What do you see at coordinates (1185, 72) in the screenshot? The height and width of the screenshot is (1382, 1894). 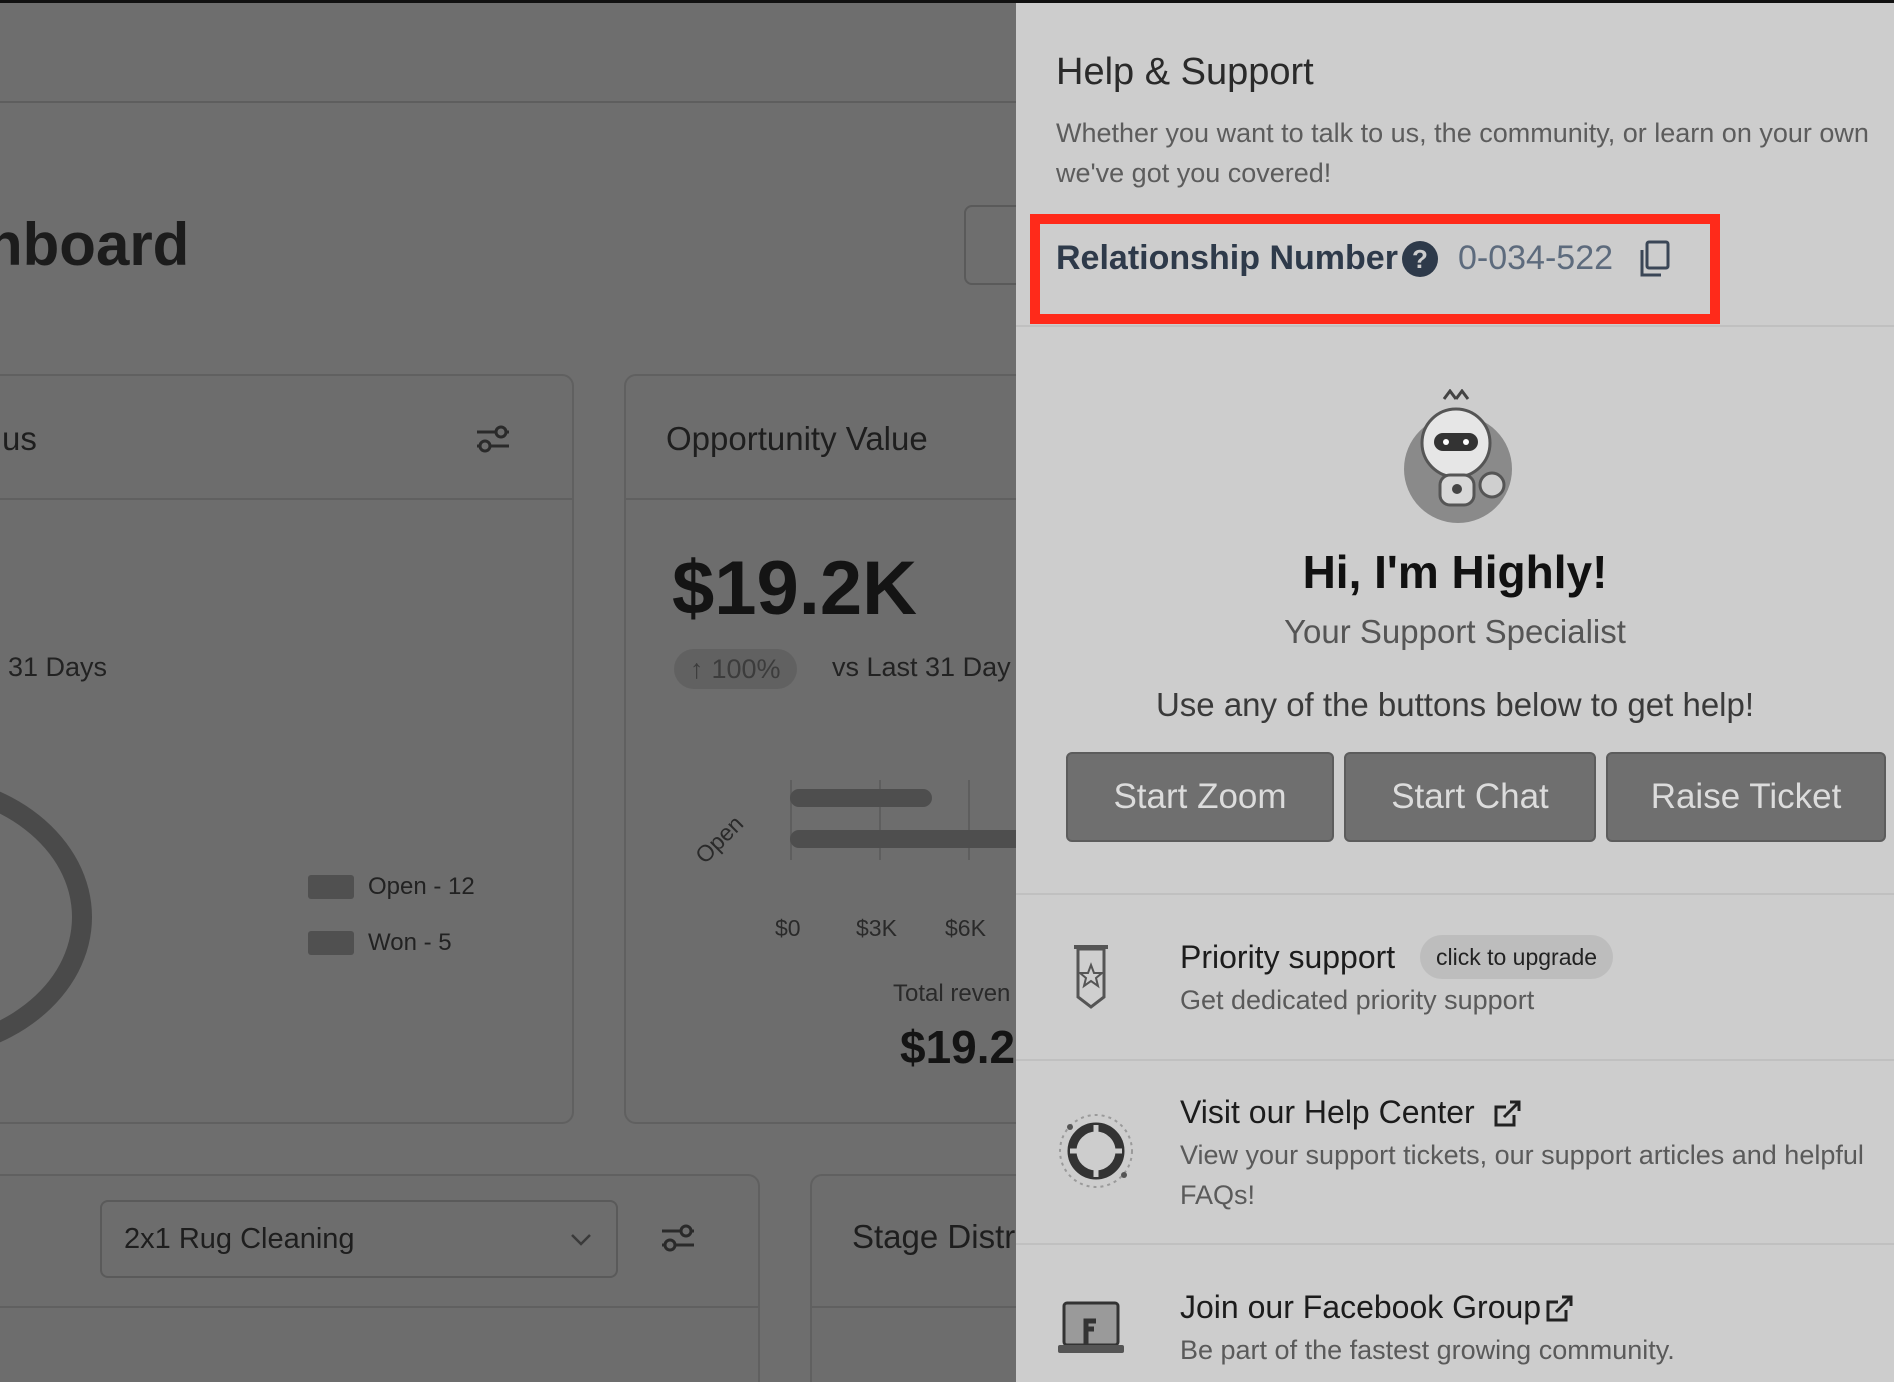 I see `panel-title: Help & Support` at bounding box center [1185, 72].